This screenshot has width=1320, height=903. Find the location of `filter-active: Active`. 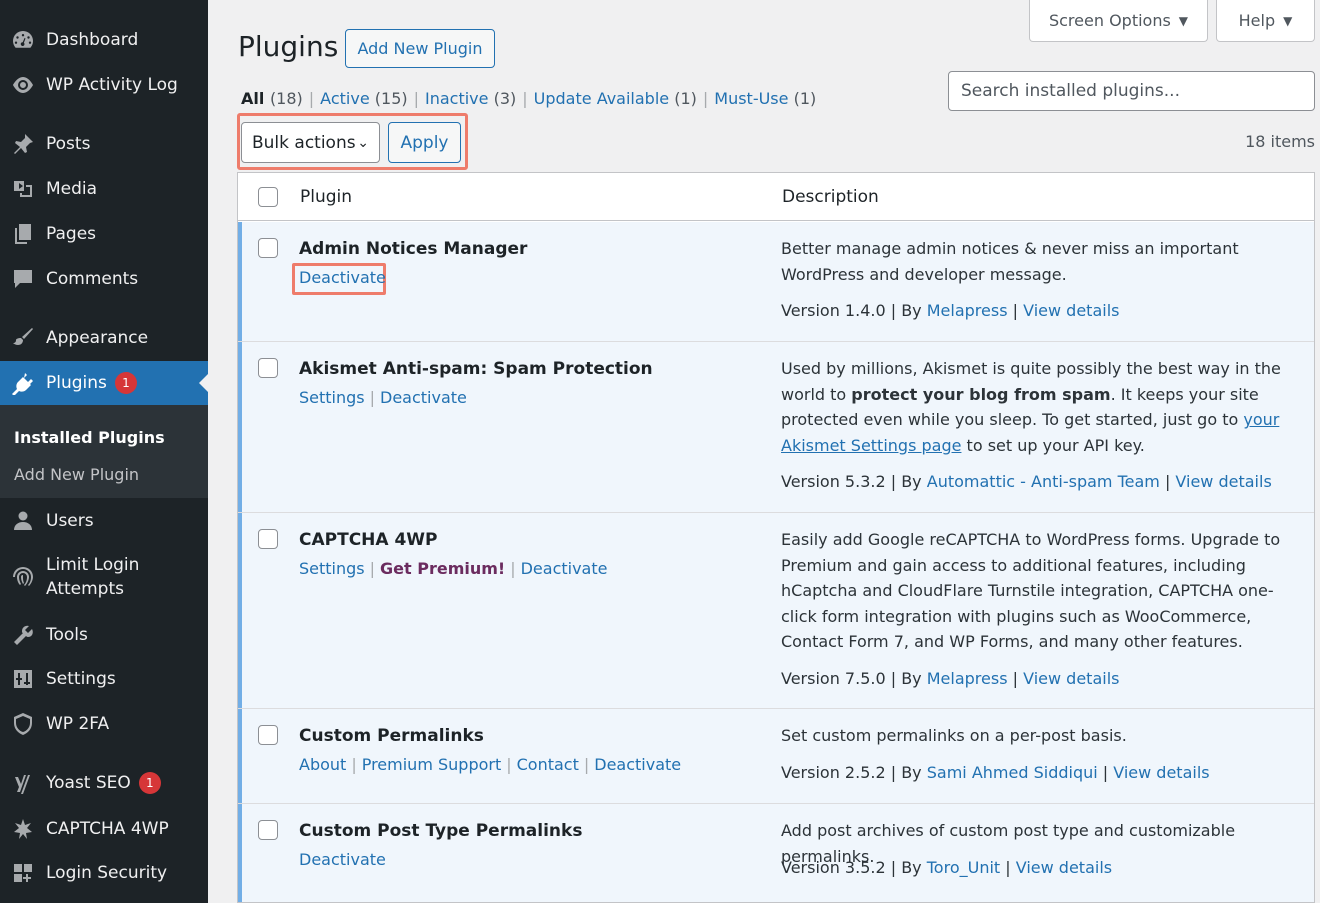

filter-active: Active is located at coordinates (345, 98).